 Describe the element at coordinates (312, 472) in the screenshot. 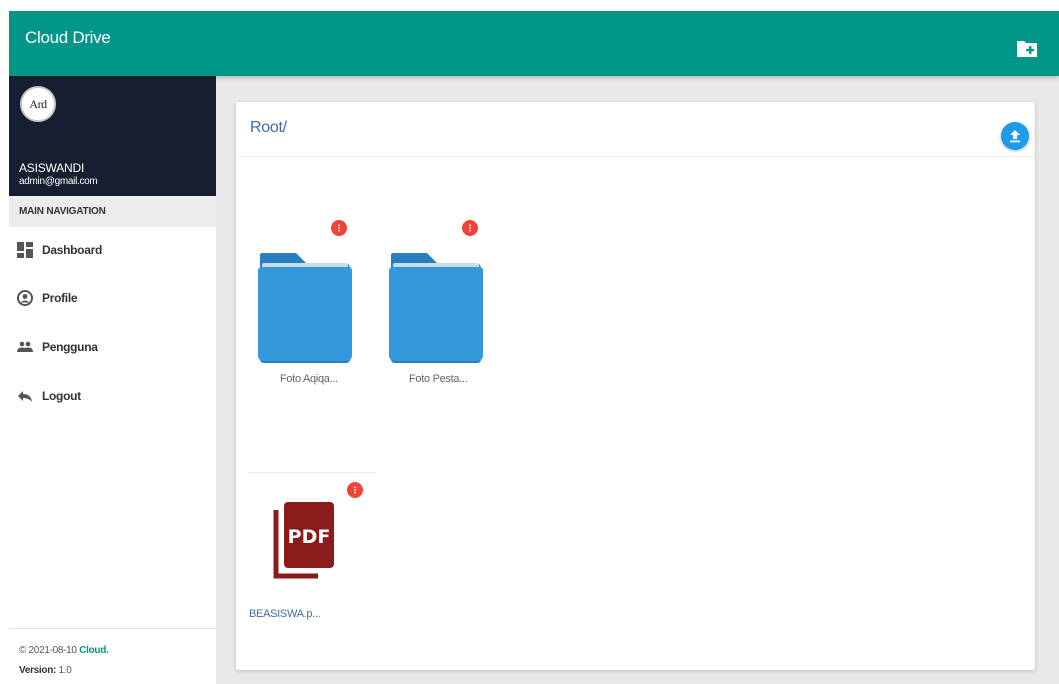

I see `item-divider` at that location.